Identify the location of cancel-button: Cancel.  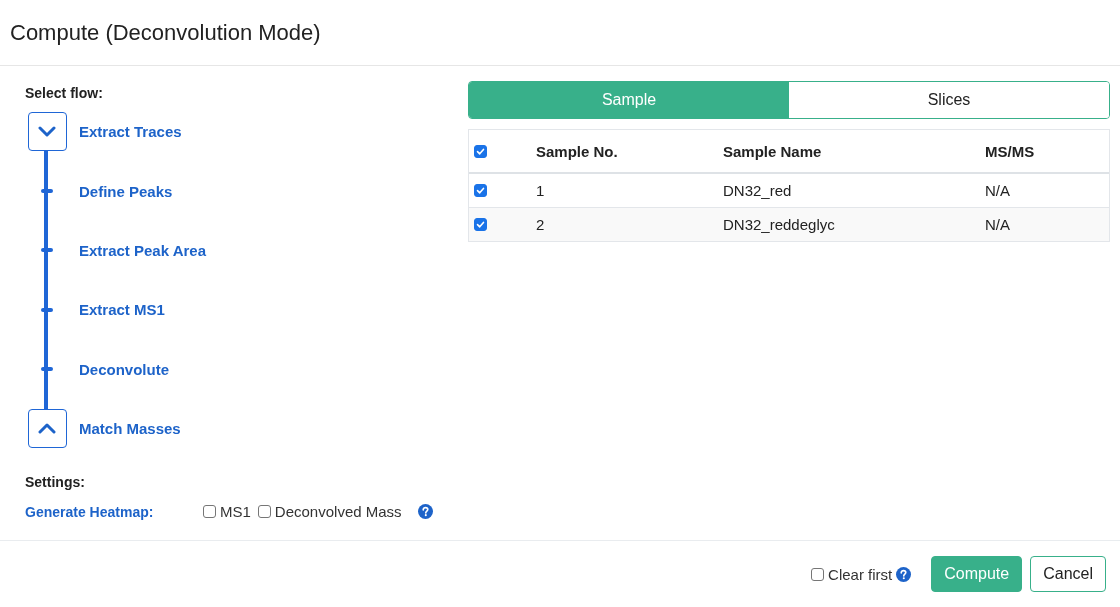
(1068, 574).